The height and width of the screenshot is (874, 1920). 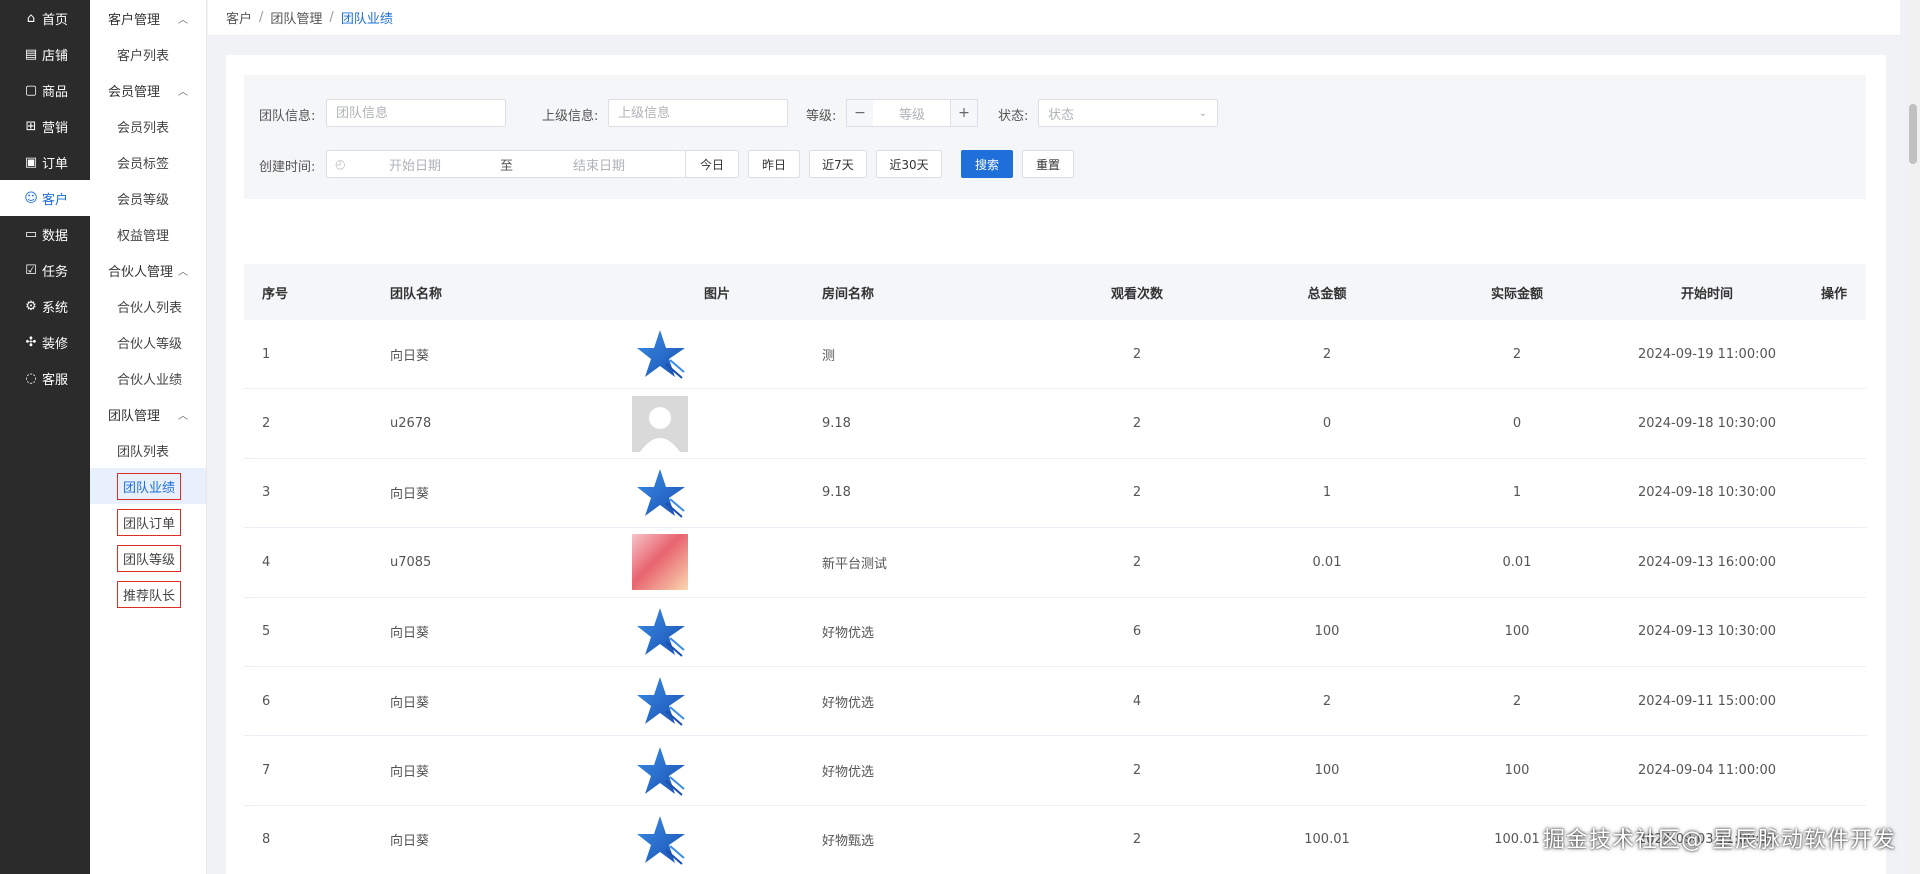 What do you see at coordinates (1128, 113) in the screenshot?
I see `status-select: 状态 ⌄` at bounding box center [1128, 113].